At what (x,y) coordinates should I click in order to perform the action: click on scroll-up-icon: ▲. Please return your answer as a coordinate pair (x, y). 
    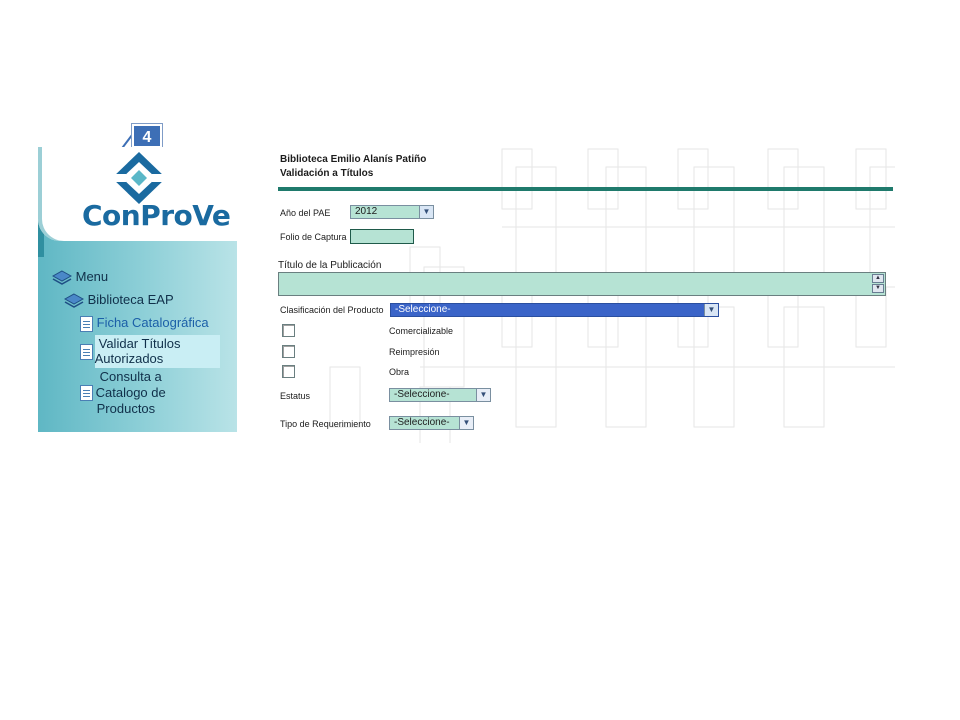
    Looking at the image, I should click on (878, 278).